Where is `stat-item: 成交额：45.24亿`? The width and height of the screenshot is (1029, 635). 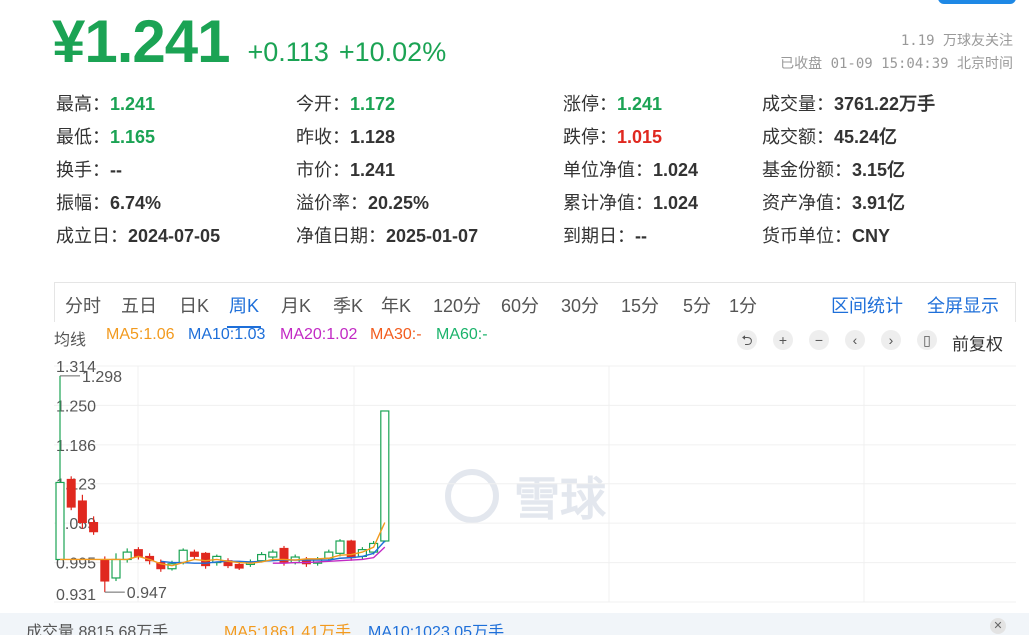 stat-item: 成交额：45.24亿 is located at coordinates (829, 136).